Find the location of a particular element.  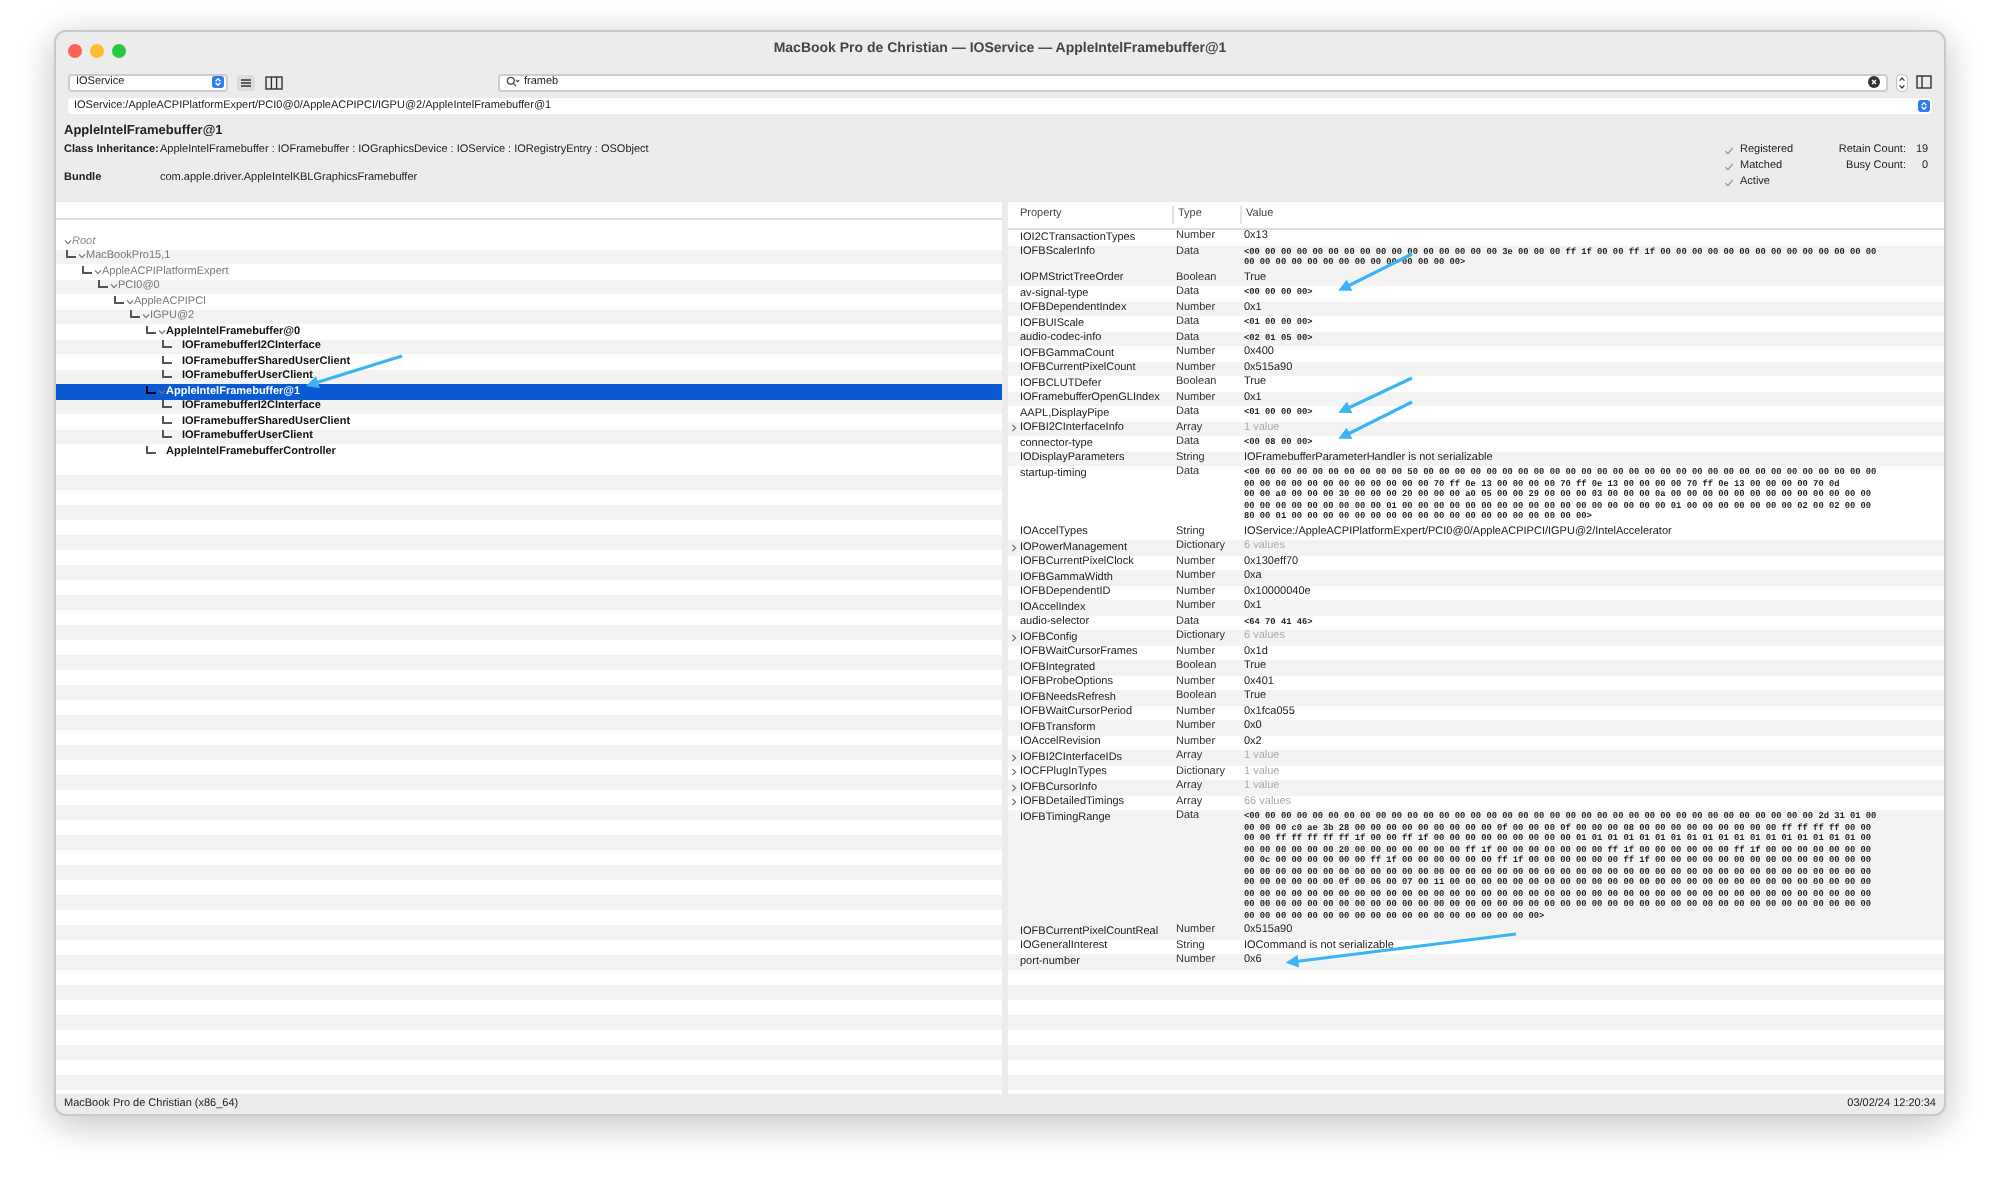

search-icon is located at coordinates (513, 82).